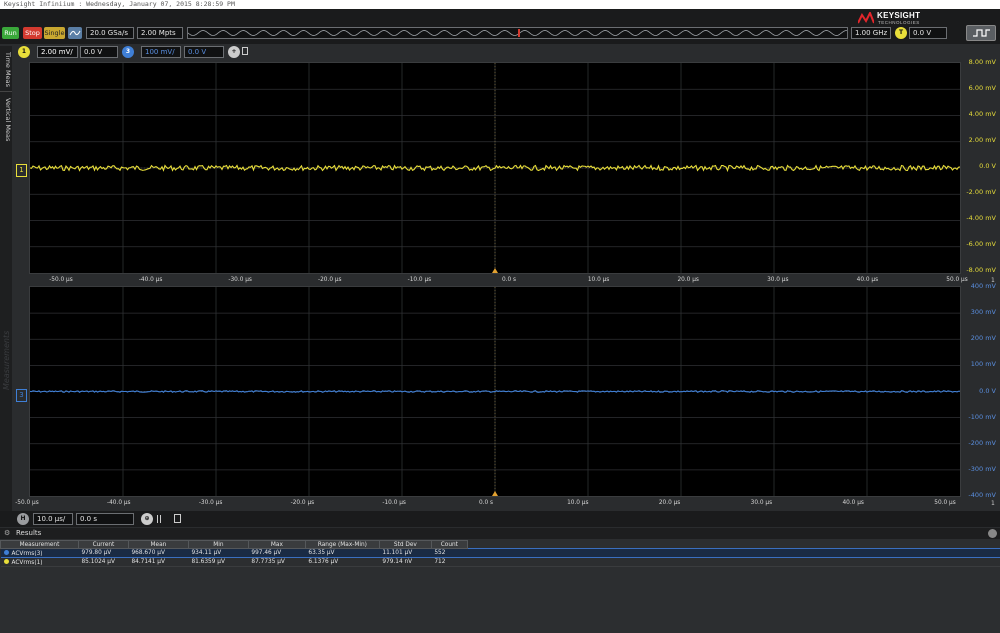  I want to click on side-tab-panel: Time Meas Vertical Meas, so click(6, 278).